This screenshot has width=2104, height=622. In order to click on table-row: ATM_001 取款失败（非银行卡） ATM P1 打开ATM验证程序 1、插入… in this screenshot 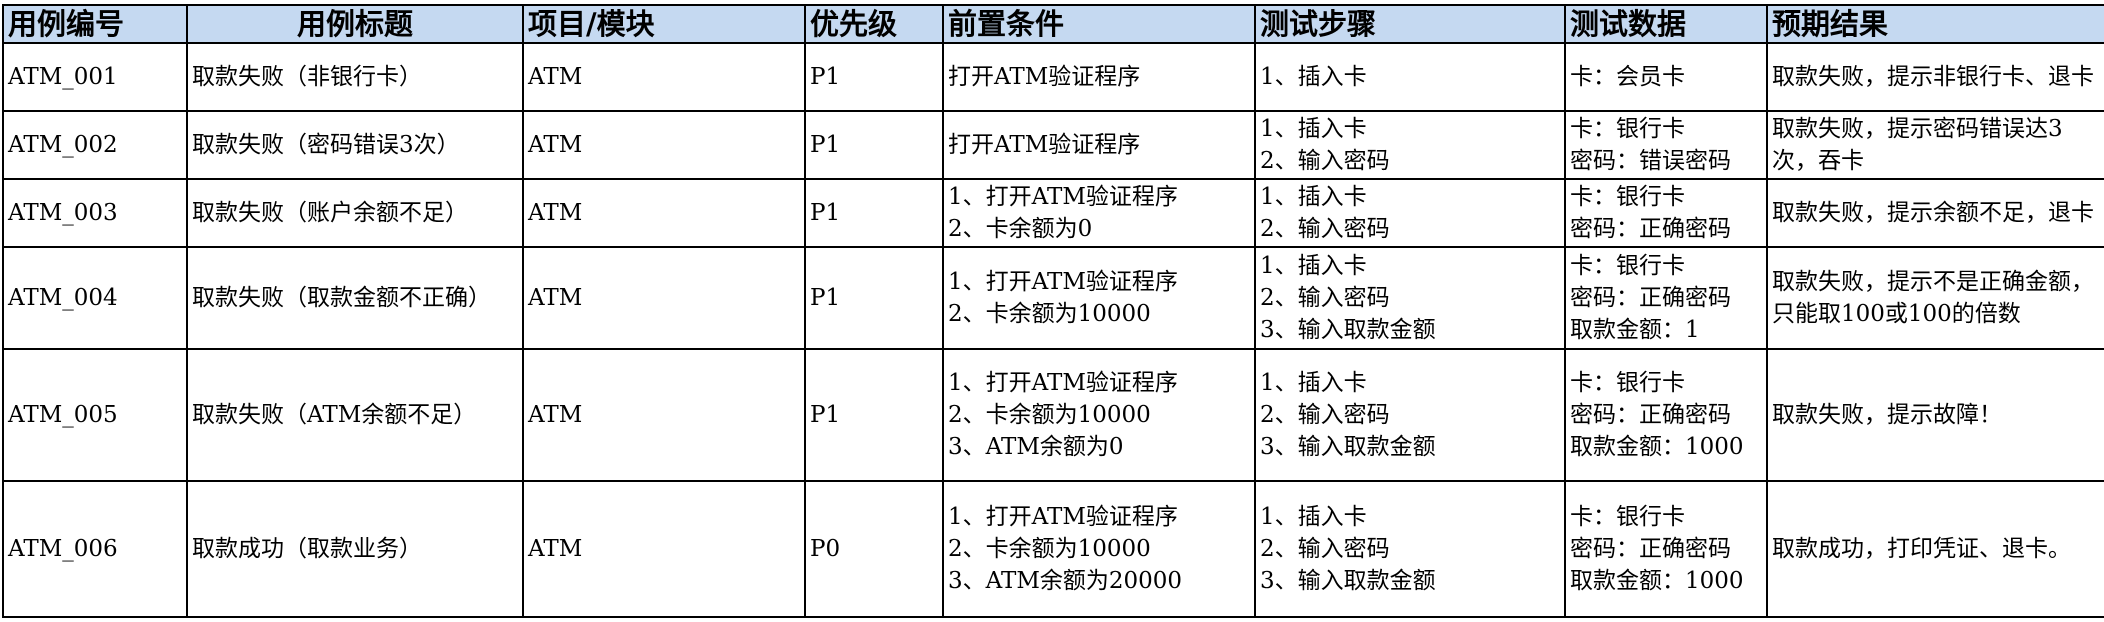, I will do `click(1053, 77)`.